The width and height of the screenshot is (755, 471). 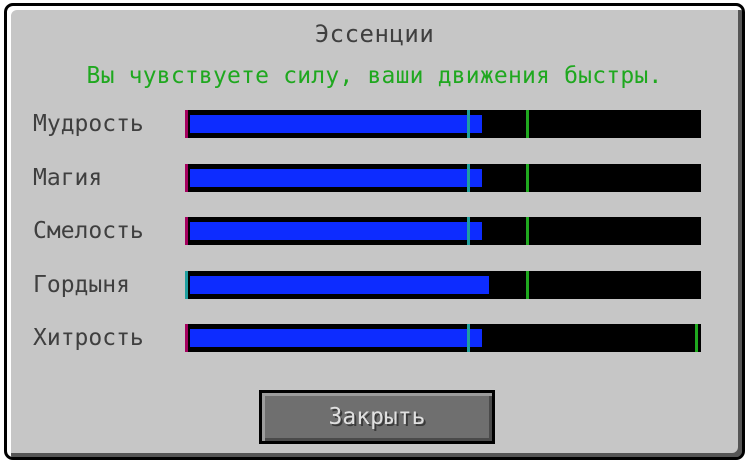 What do you see at coordinates (81, 284) in the screenshot?
I see `essence-label: Гордыня` at bounding box center [81, 284].